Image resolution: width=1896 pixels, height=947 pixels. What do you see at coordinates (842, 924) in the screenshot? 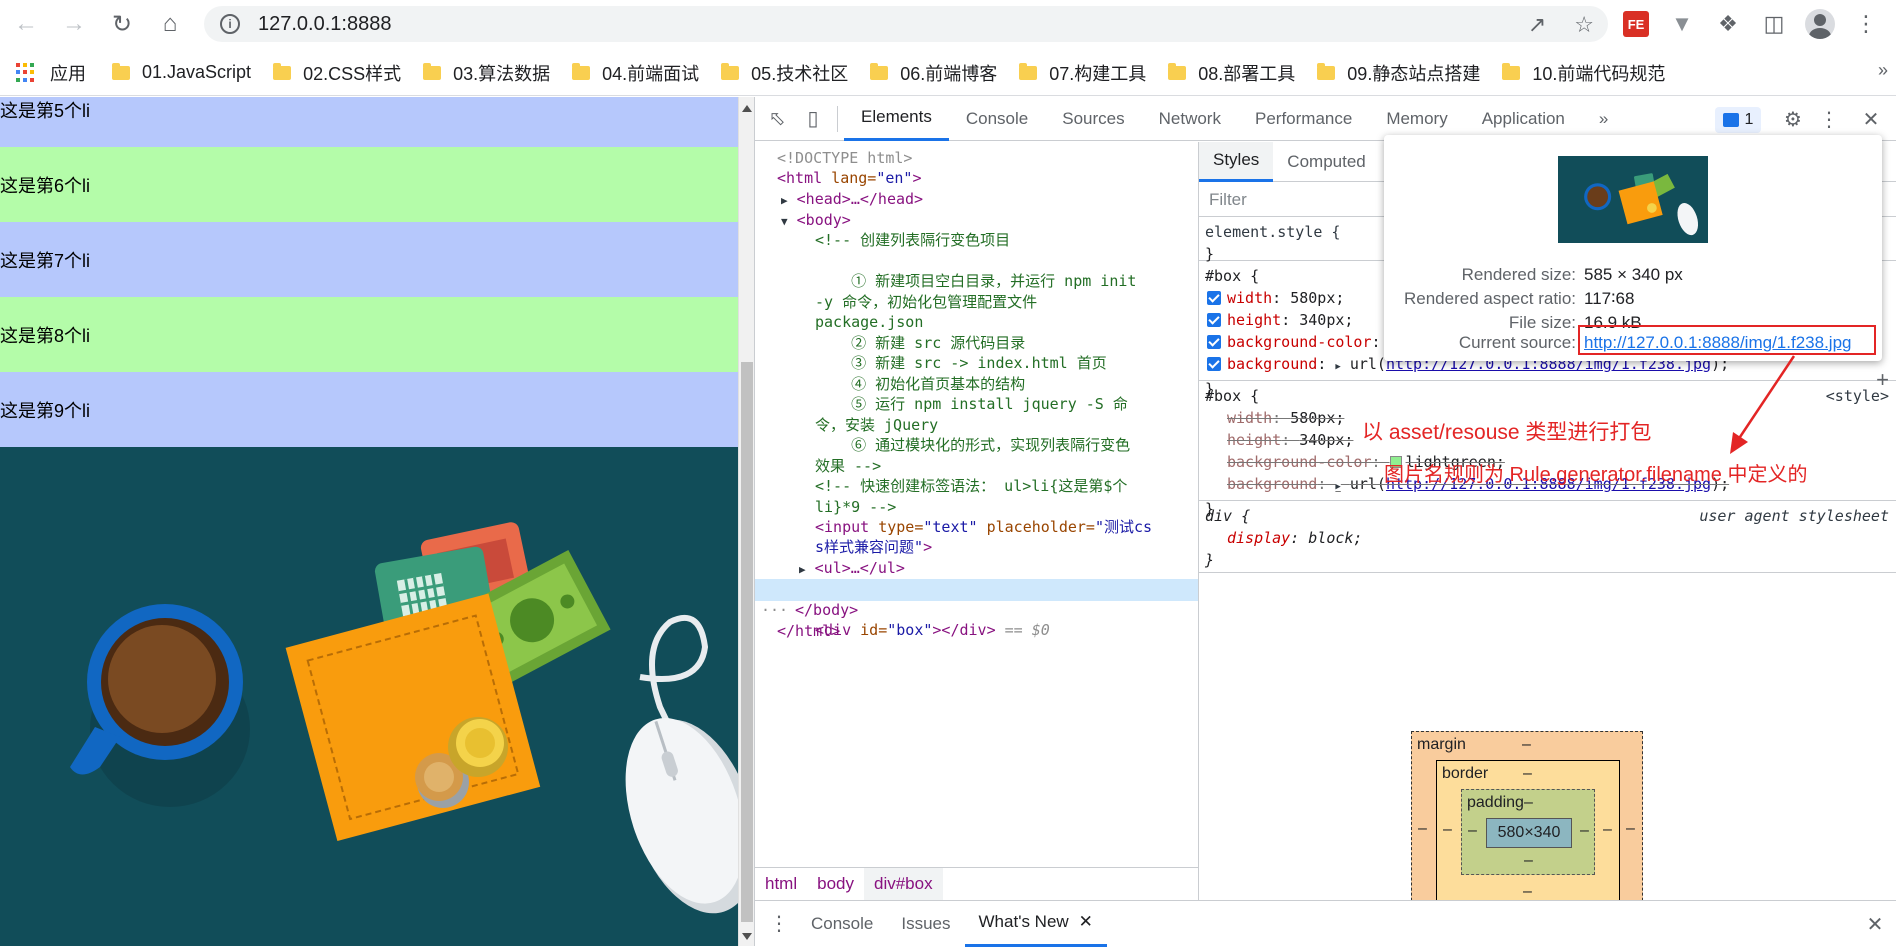
I see `drawer-tab-console: Console` at bounding box center [842, 924].